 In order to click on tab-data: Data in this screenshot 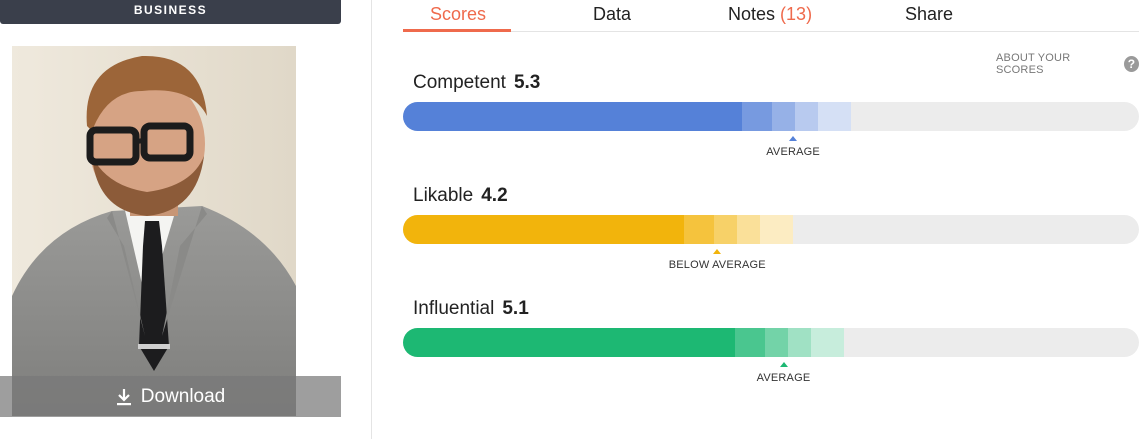, I will do `click(612, 18)`.